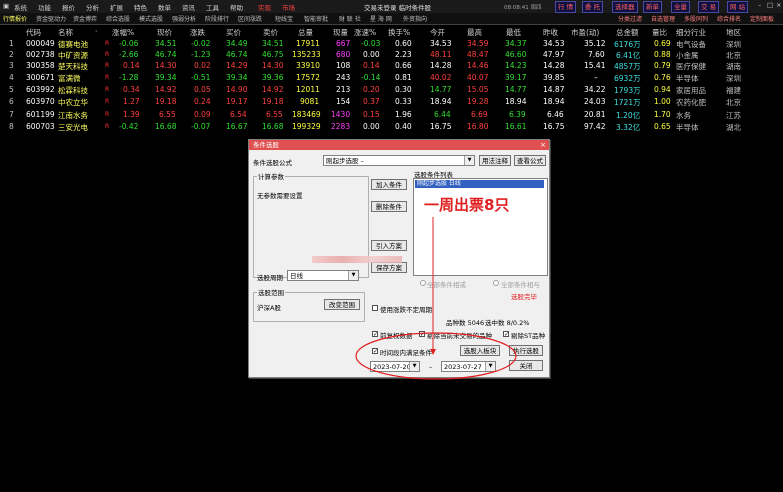  I want to click on annotation-circle, so click(436, 356).